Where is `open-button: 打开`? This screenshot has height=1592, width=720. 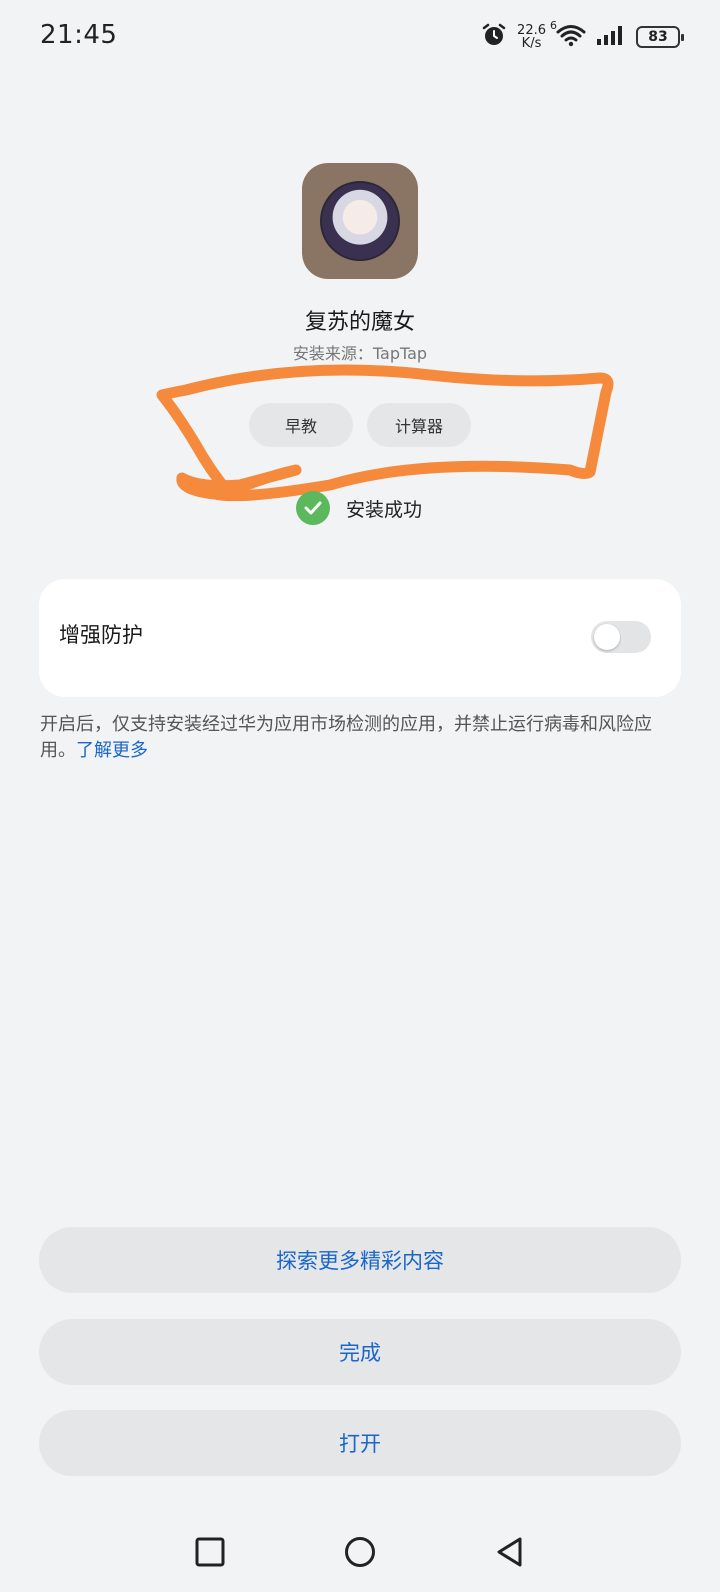 open-button: 打开 is located at coordinates (360, 1443).